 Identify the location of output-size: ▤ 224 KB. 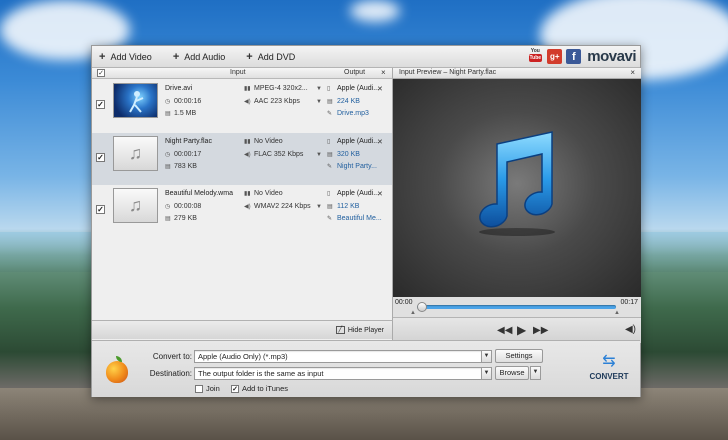
(343, 101).